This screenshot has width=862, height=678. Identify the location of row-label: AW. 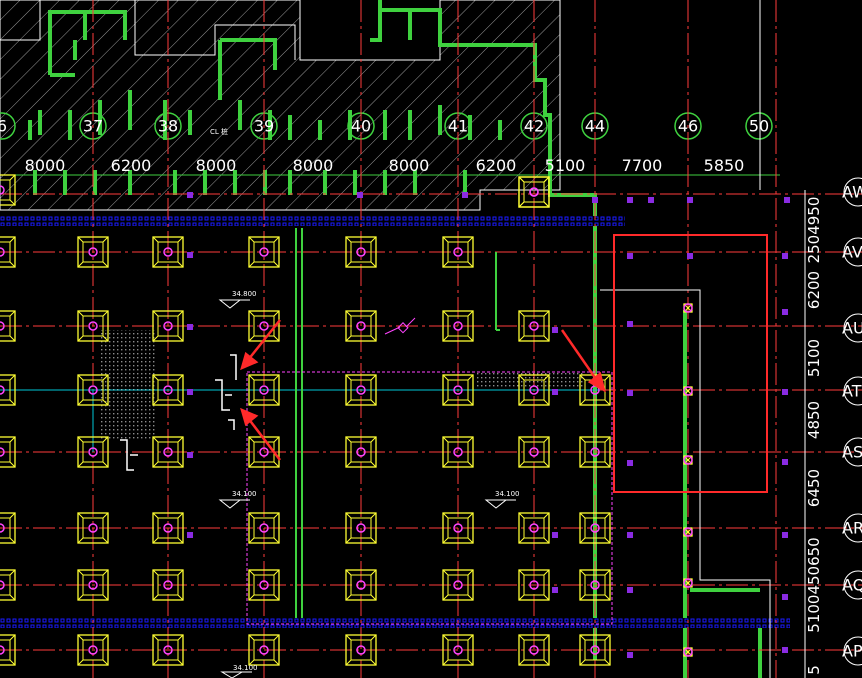
(852, 192).